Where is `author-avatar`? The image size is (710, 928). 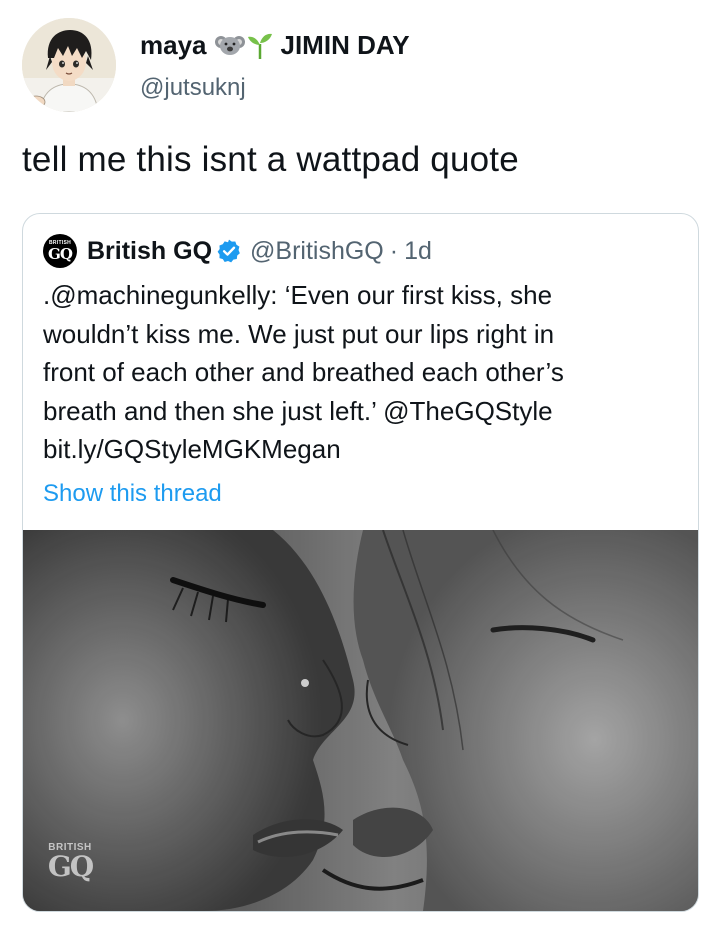 author-avatar is located at coordinates (69, 65).